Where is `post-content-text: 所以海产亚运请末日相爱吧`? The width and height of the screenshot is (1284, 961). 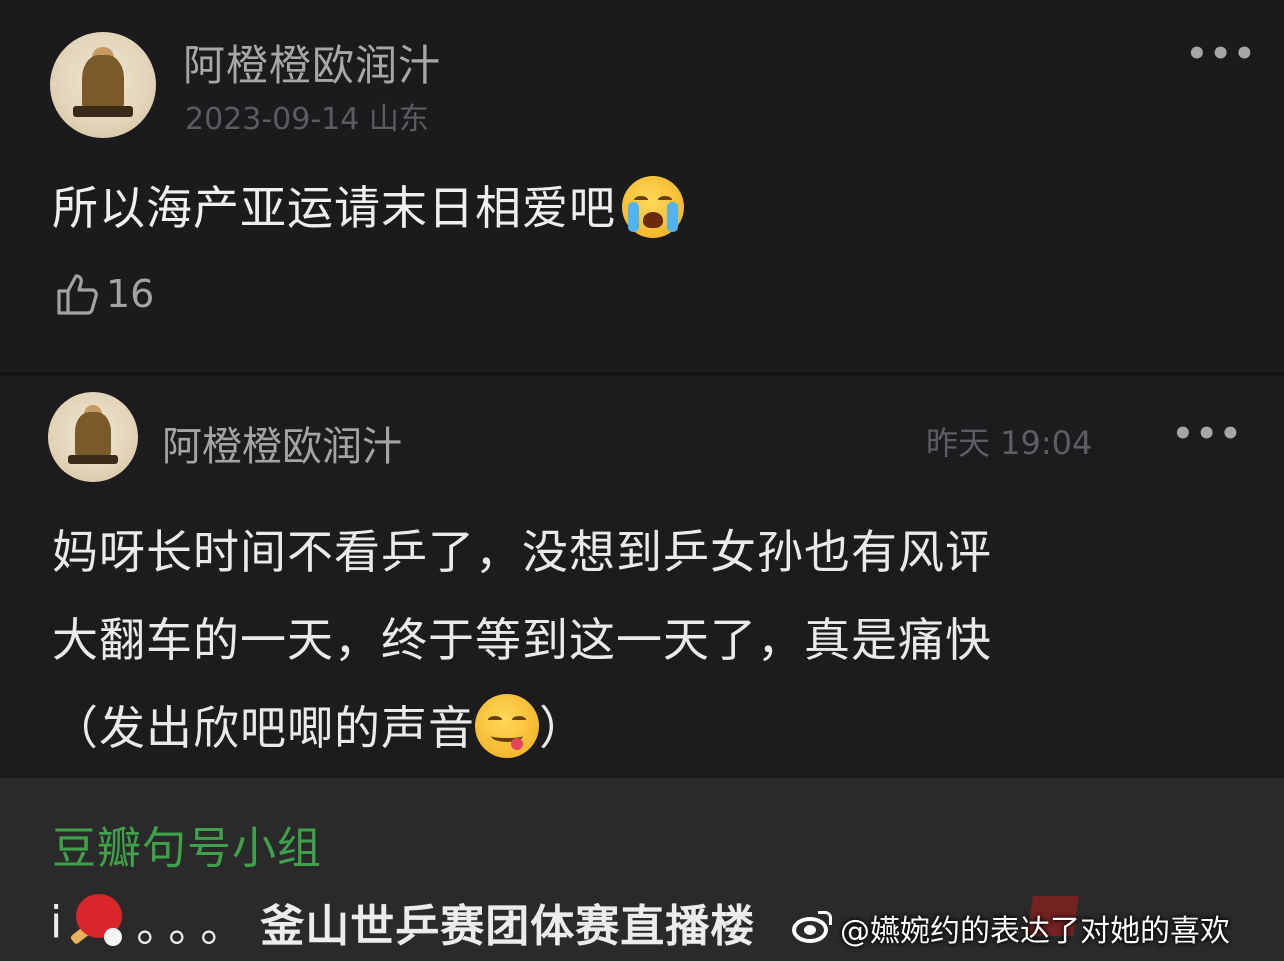
post-content-text: 所以海产亚运请末日相爱吧 is located at coordinates (334, 208).